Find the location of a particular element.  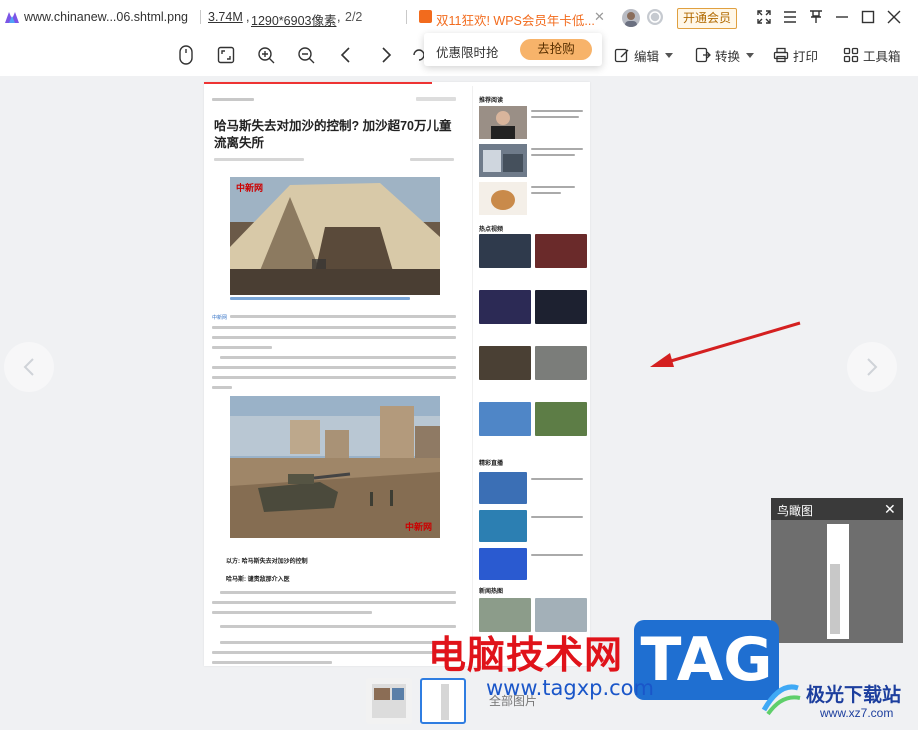

byline is located at coordinates (259, 159).